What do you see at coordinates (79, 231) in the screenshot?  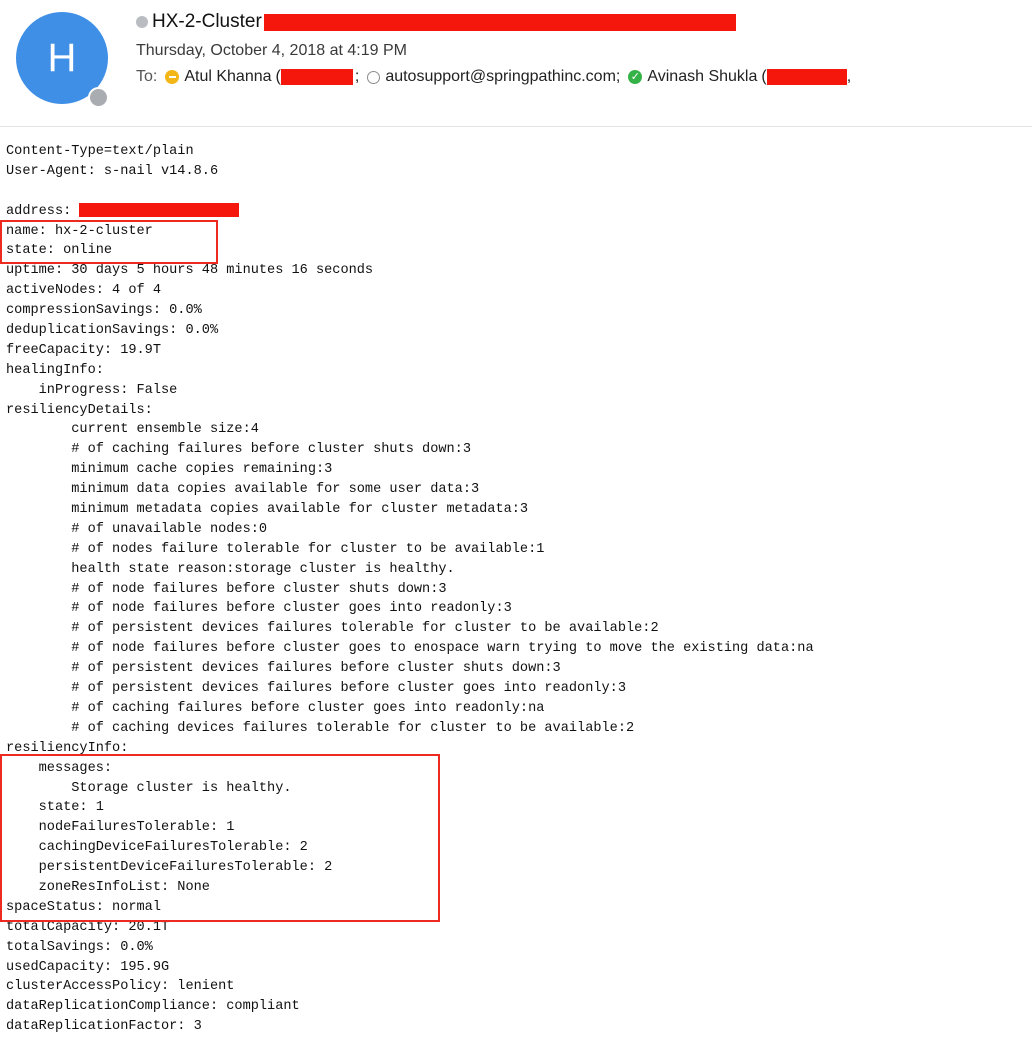 I see `body-line: name: hx-2-cluster` at bounding box center [79, 231].